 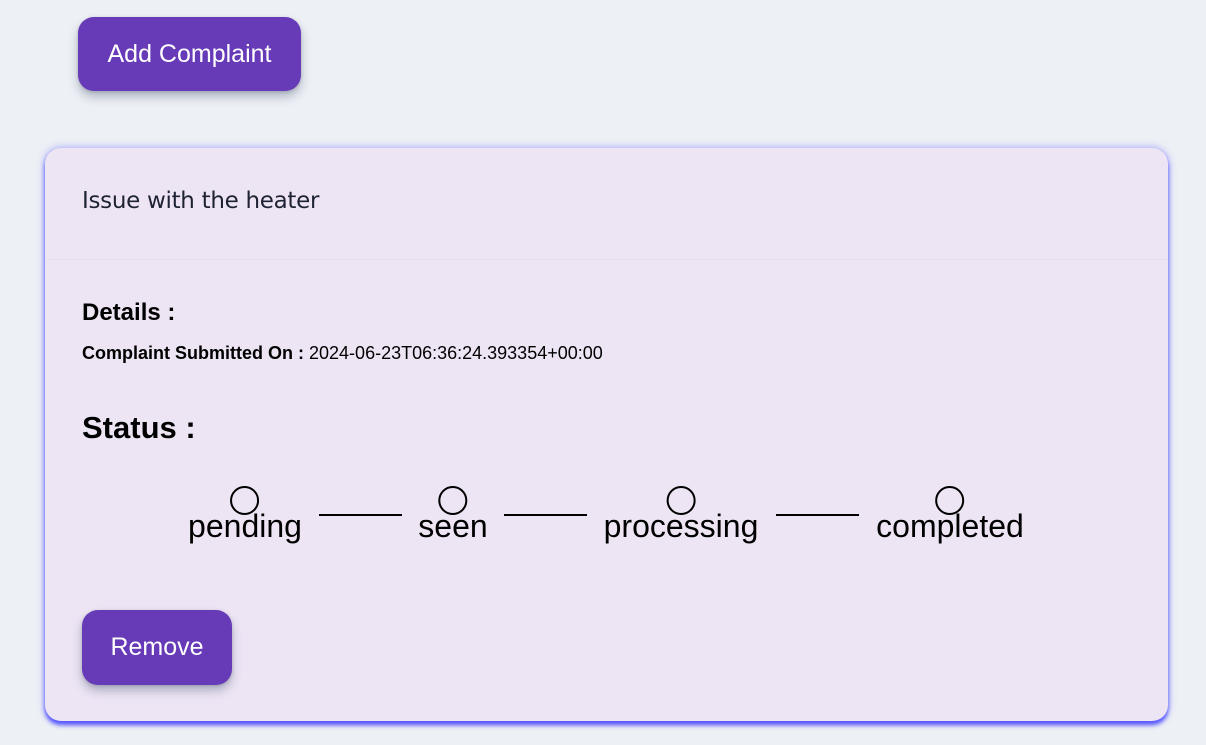 I want to click on status-step-label: completed, so click(x=950, y=526).